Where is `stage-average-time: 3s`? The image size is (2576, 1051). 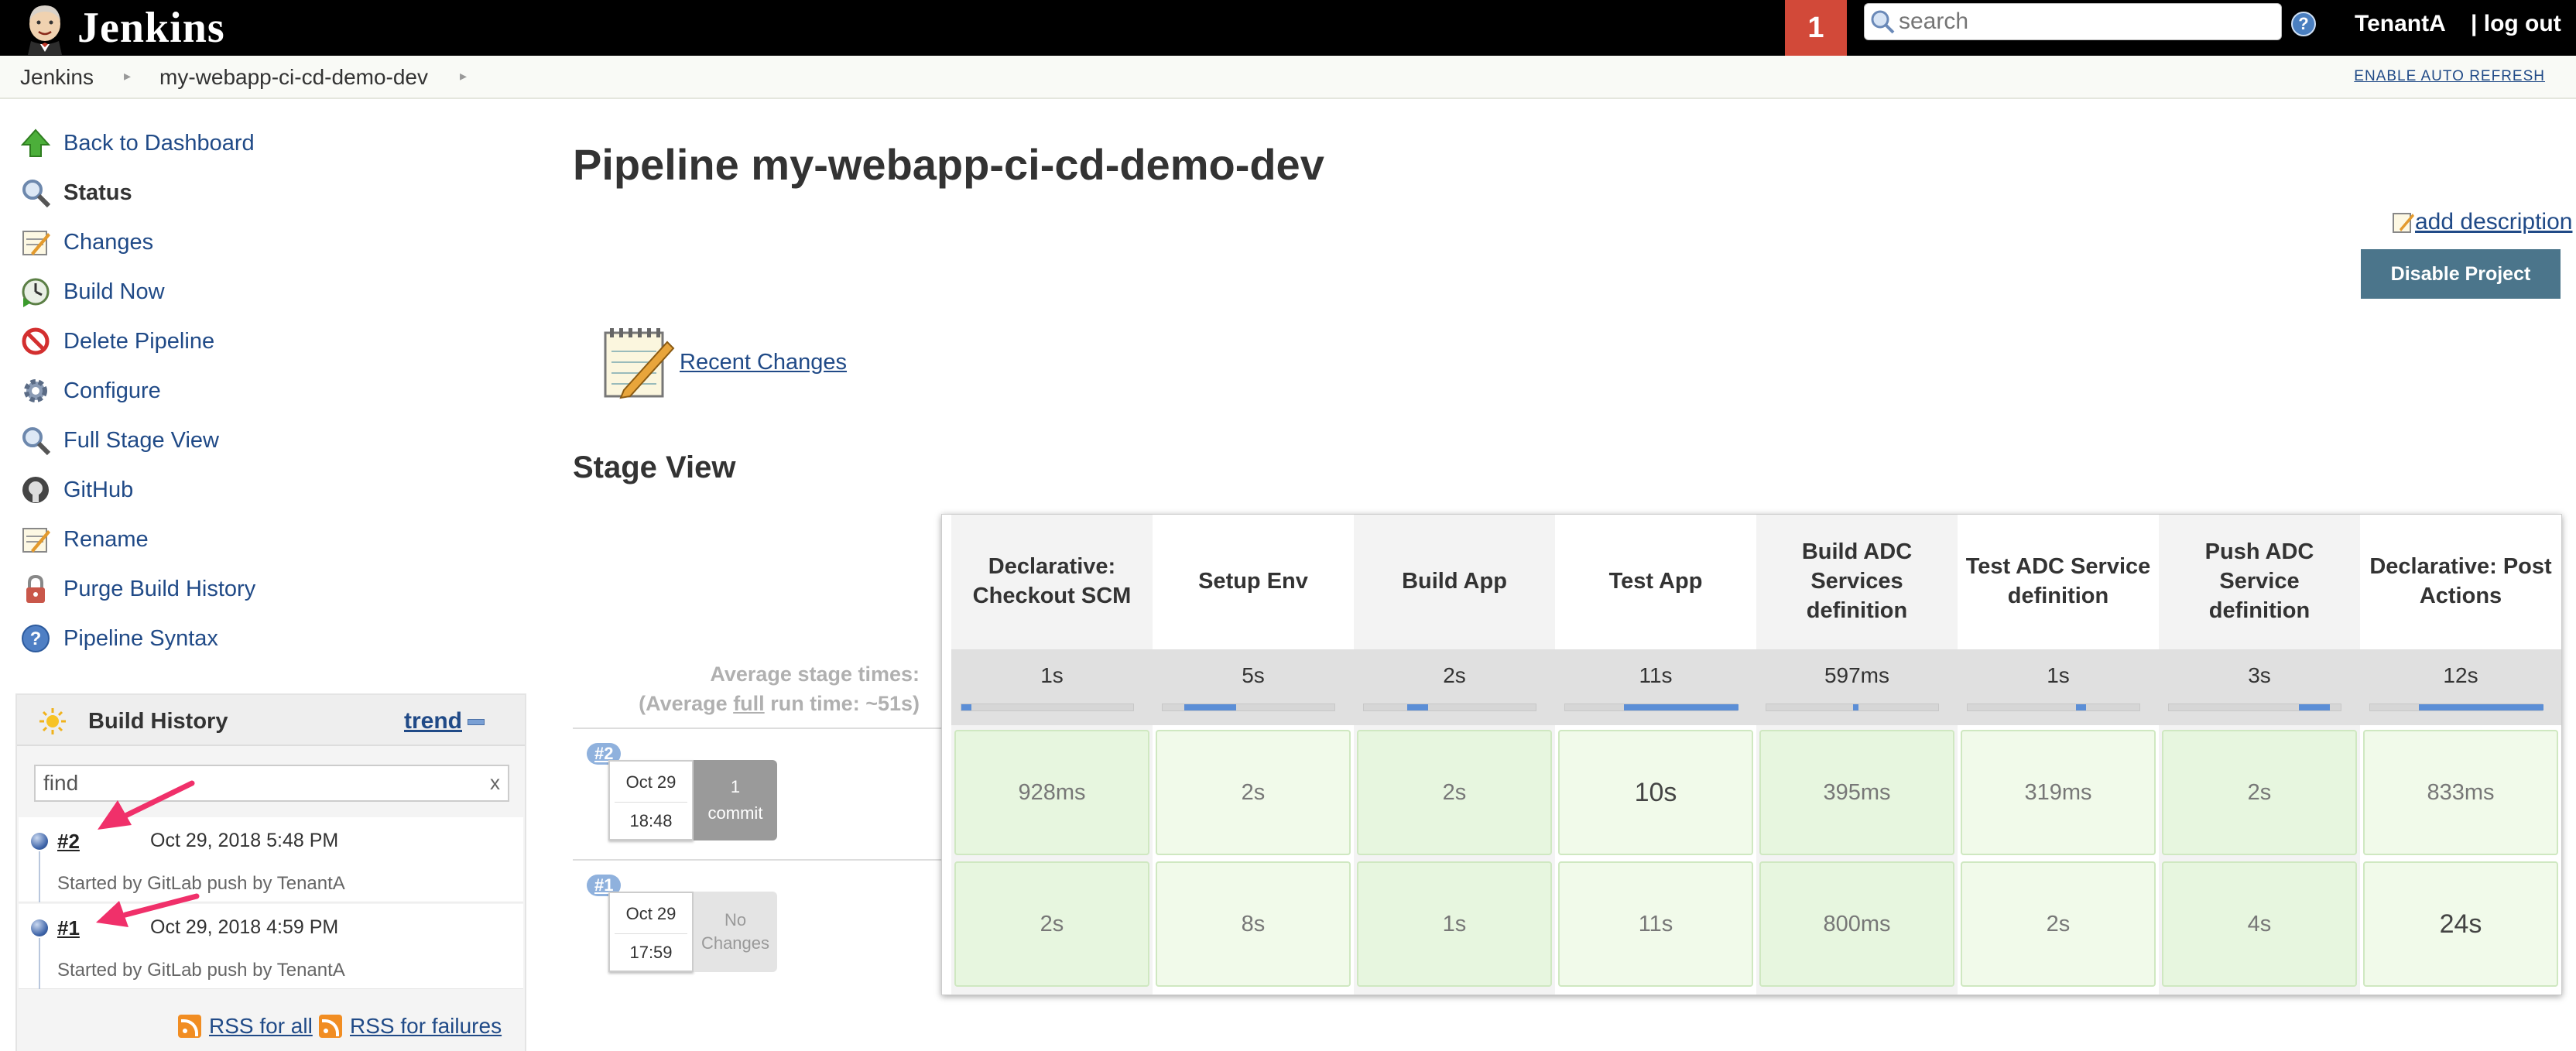 stage-average-time: 3s is located at coordinates (2259, 675).